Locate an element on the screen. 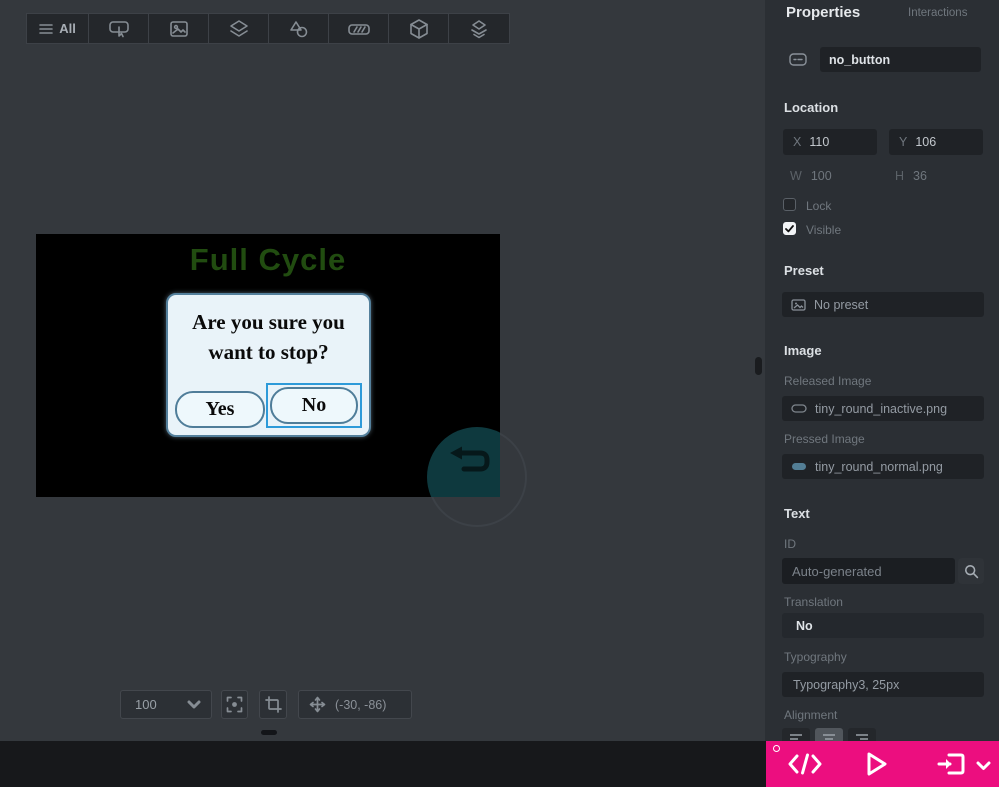 This screenshot has height=787, width=999. tab-properties: Properties is located at coordinates (823, 12).